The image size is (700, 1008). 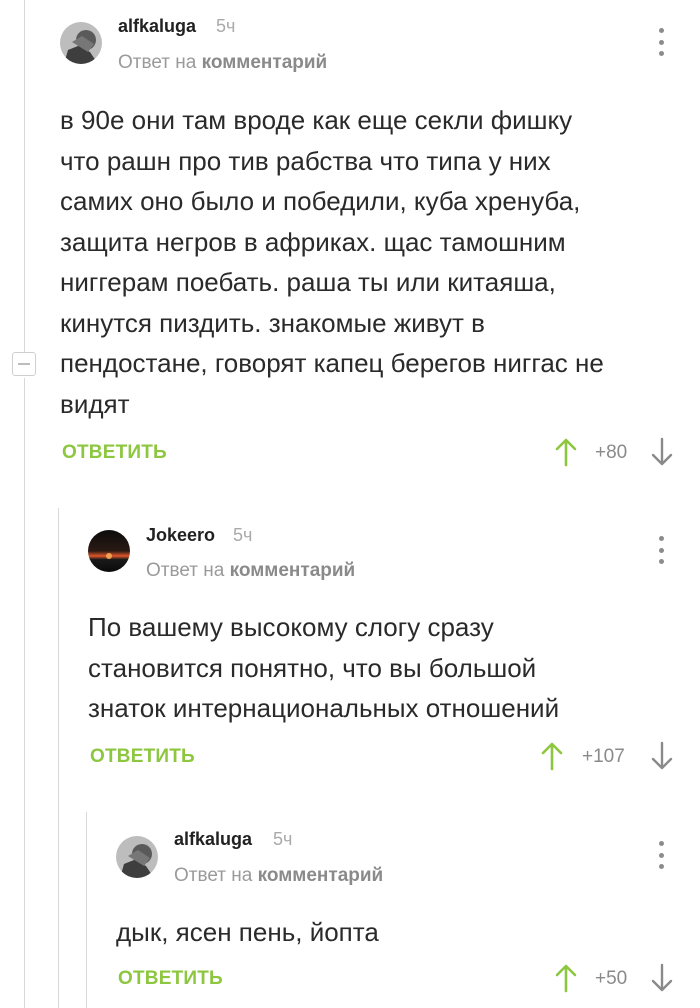 I want to click on rating-value: +50, so click(x=611, y=978).